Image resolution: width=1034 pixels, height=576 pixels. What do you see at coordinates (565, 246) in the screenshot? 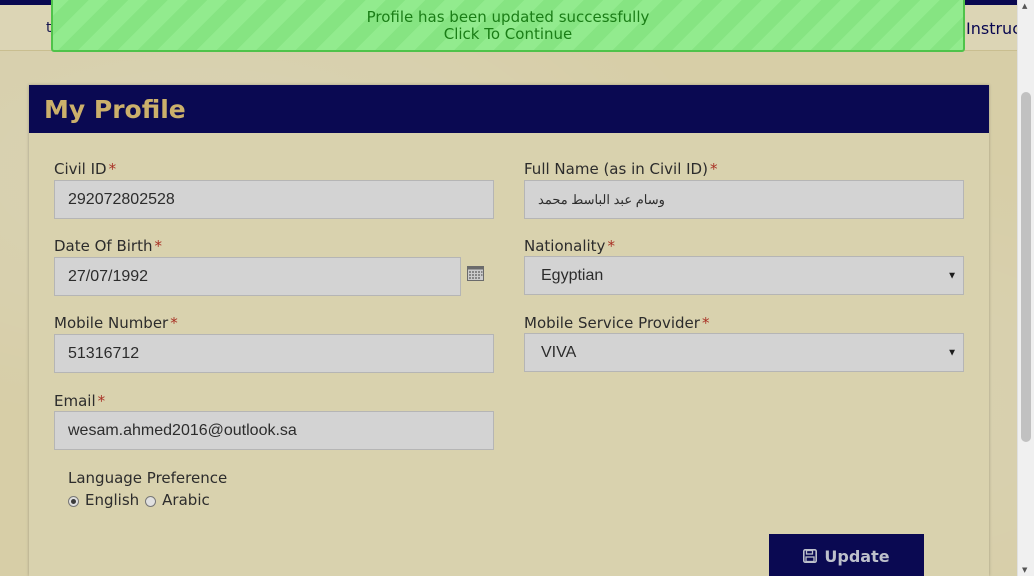
I see `nationality-label-text: Nationality` at bounding box center [565, 246].